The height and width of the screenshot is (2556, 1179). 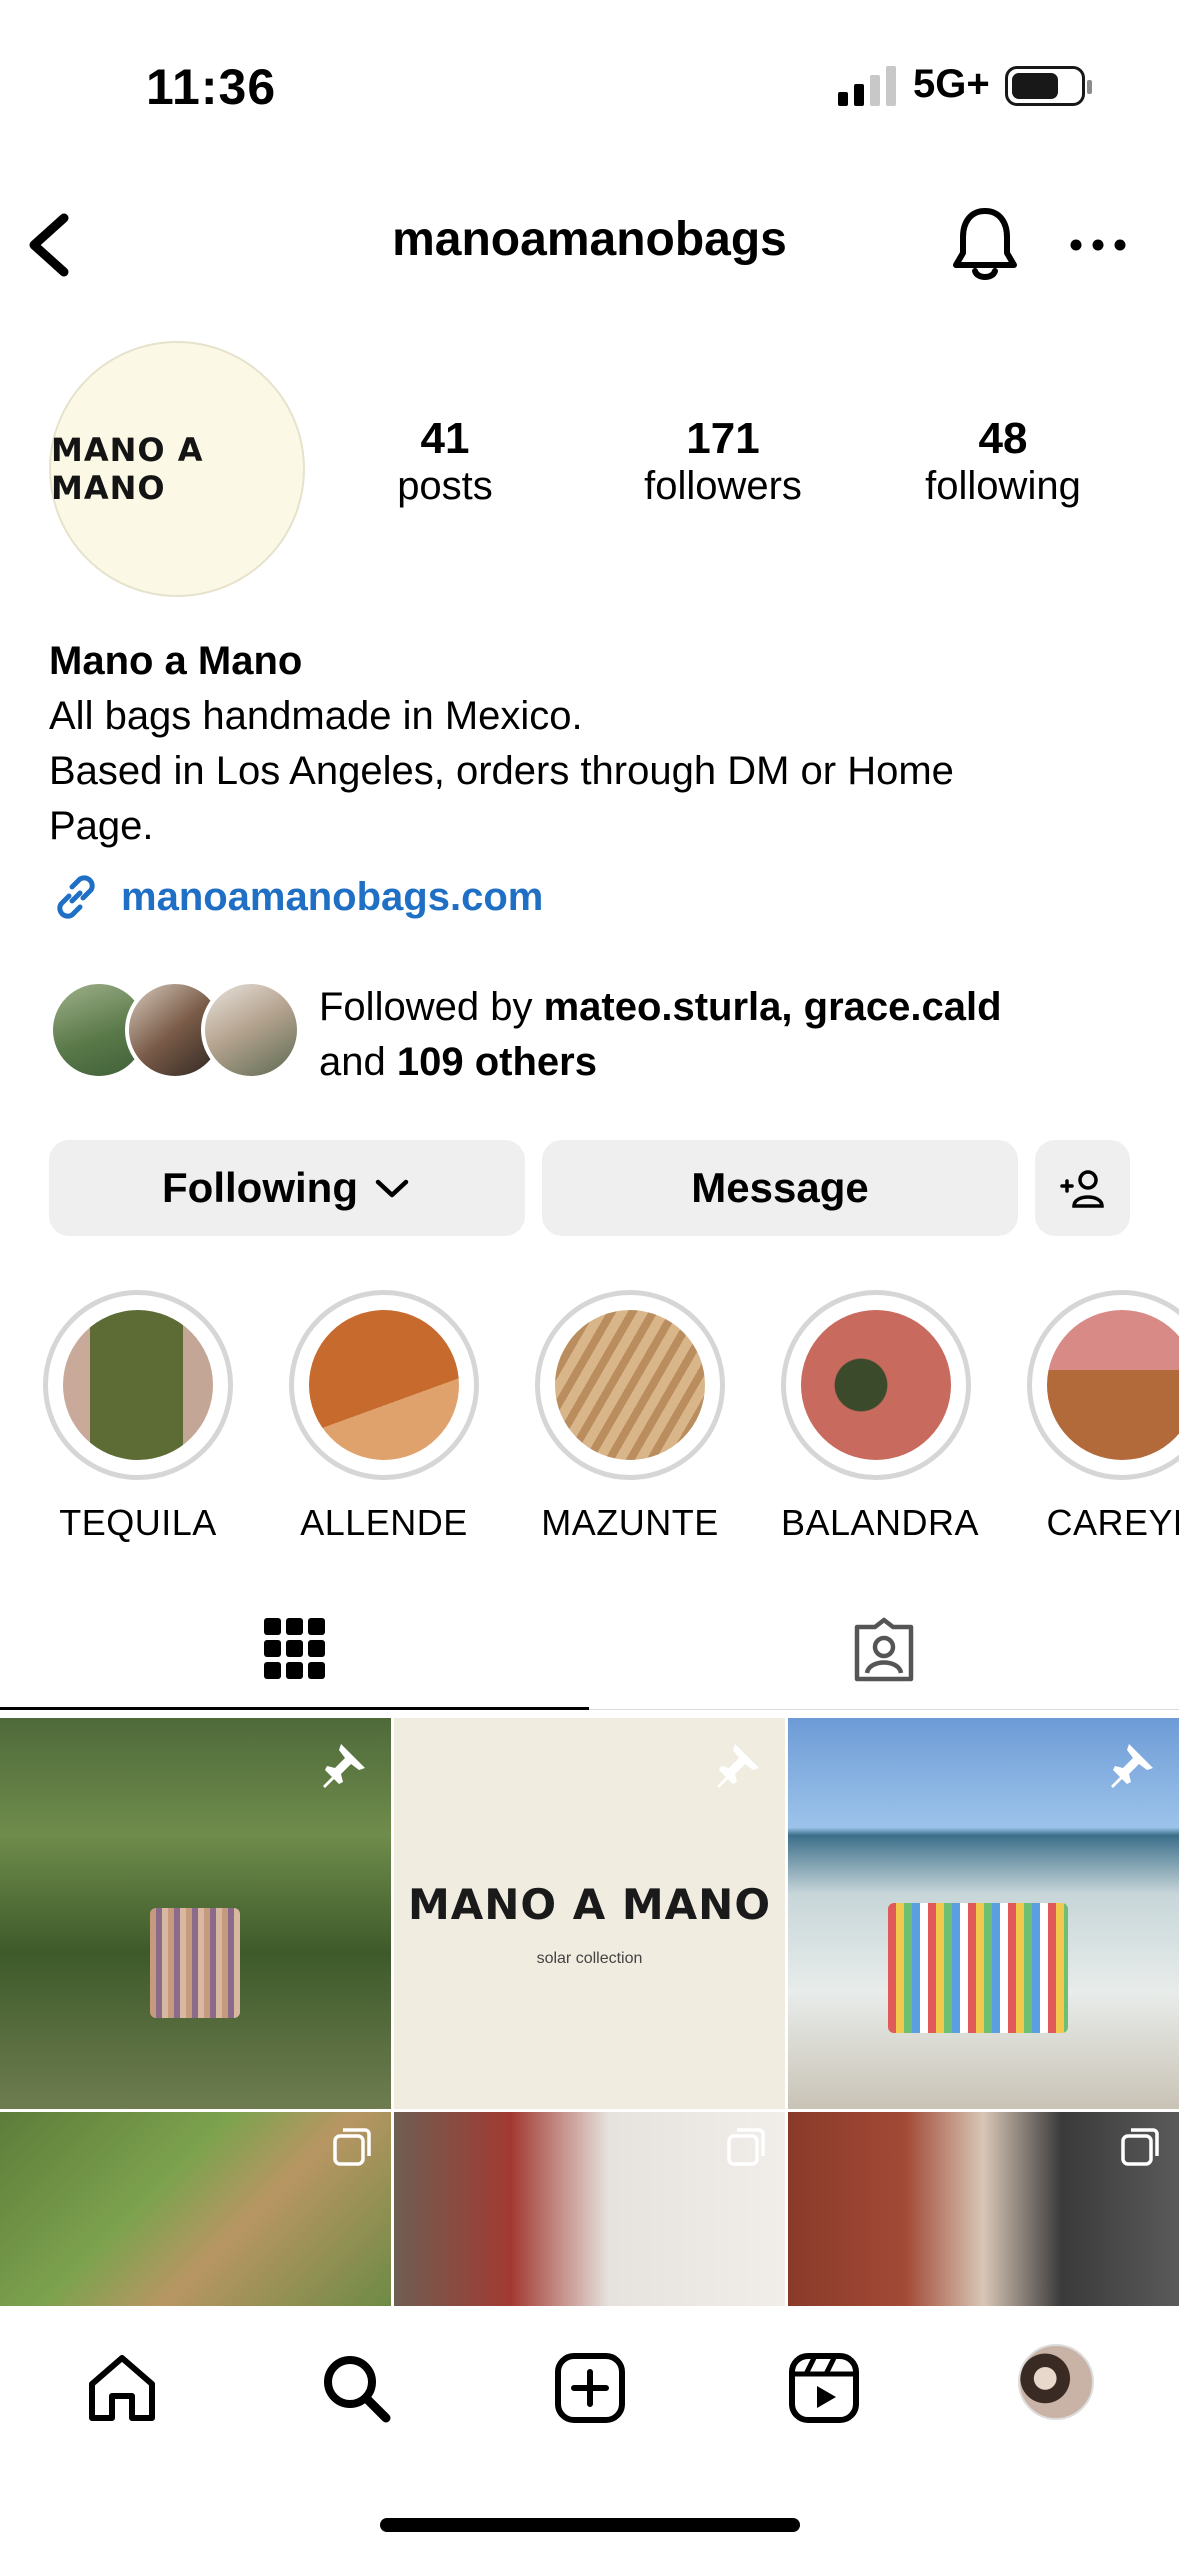 What do you see at coordinates (723, 438) in the screenshot?
I see `followers-count: 171` at bounding box center [723, 438].